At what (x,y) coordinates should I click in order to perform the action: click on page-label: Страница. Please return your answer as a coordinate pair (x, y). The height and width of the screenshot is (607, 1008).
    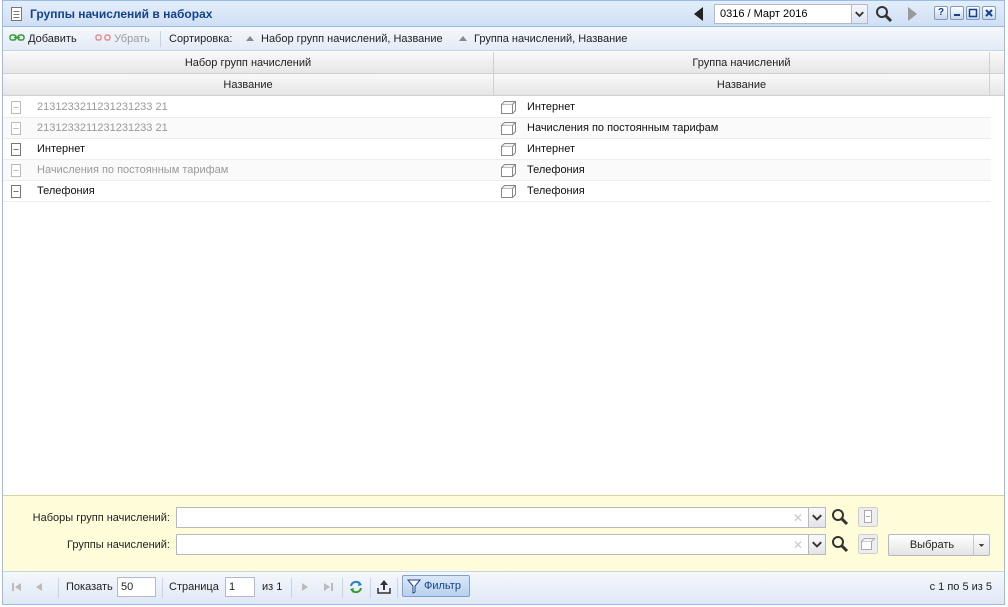
    Looking at the image, I should click on (194, 587).